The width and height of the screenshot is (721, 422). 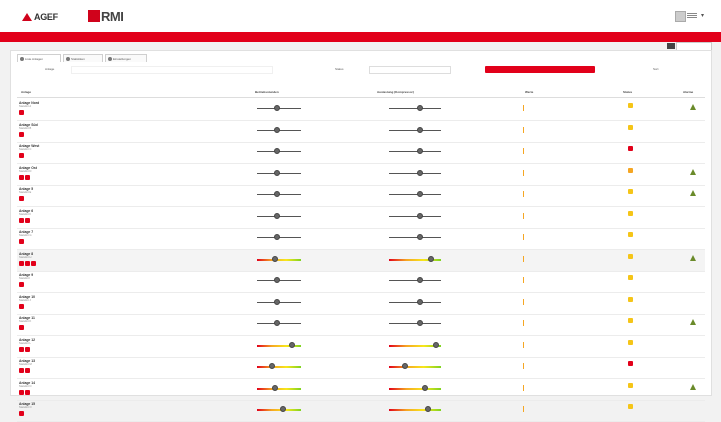 I want to click on status-select, so click(x=410, y=70).